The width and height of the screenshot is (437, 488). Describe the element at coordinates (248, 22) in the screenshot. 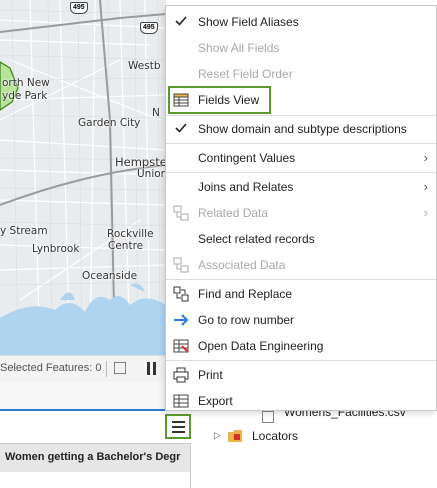

I see `menu-item-label: Show Field Aliases` at that location.